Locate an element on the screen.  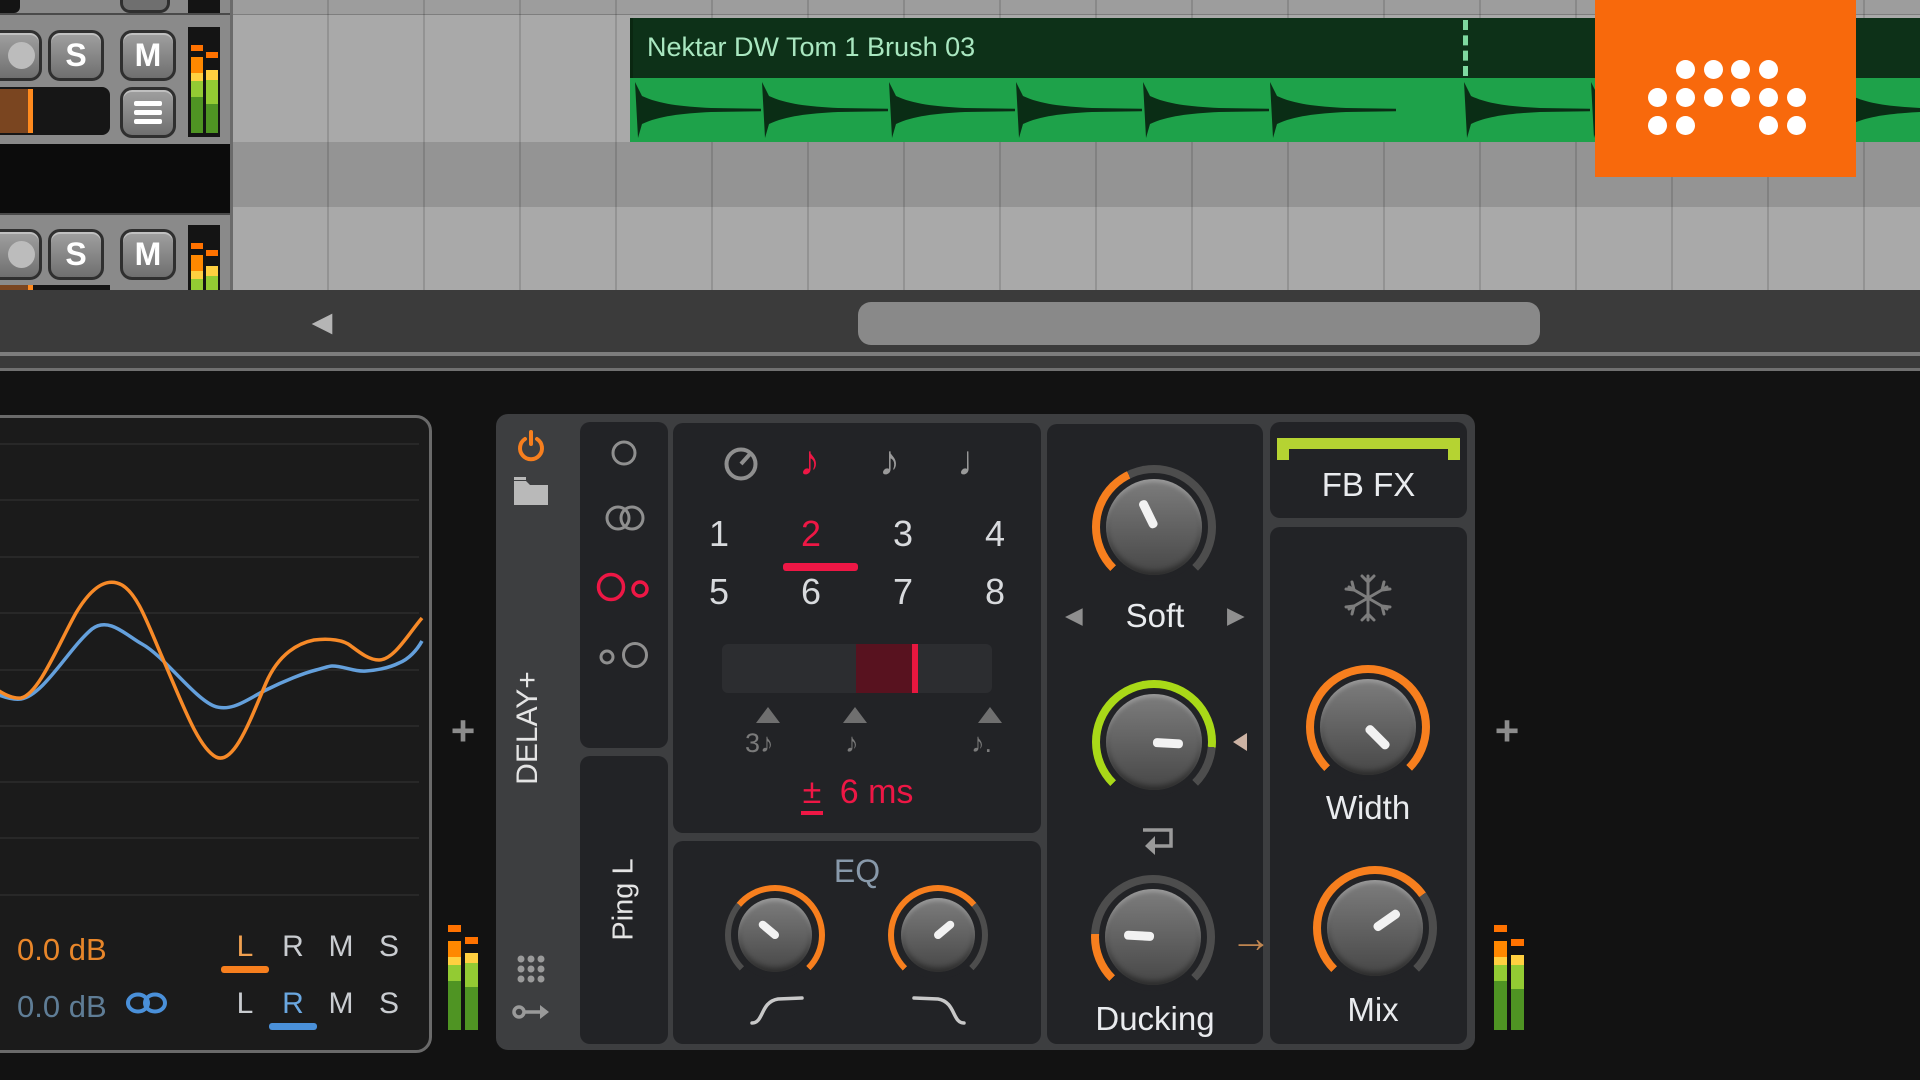
time-mode-clock-icon is located at coordinates (741, 464).